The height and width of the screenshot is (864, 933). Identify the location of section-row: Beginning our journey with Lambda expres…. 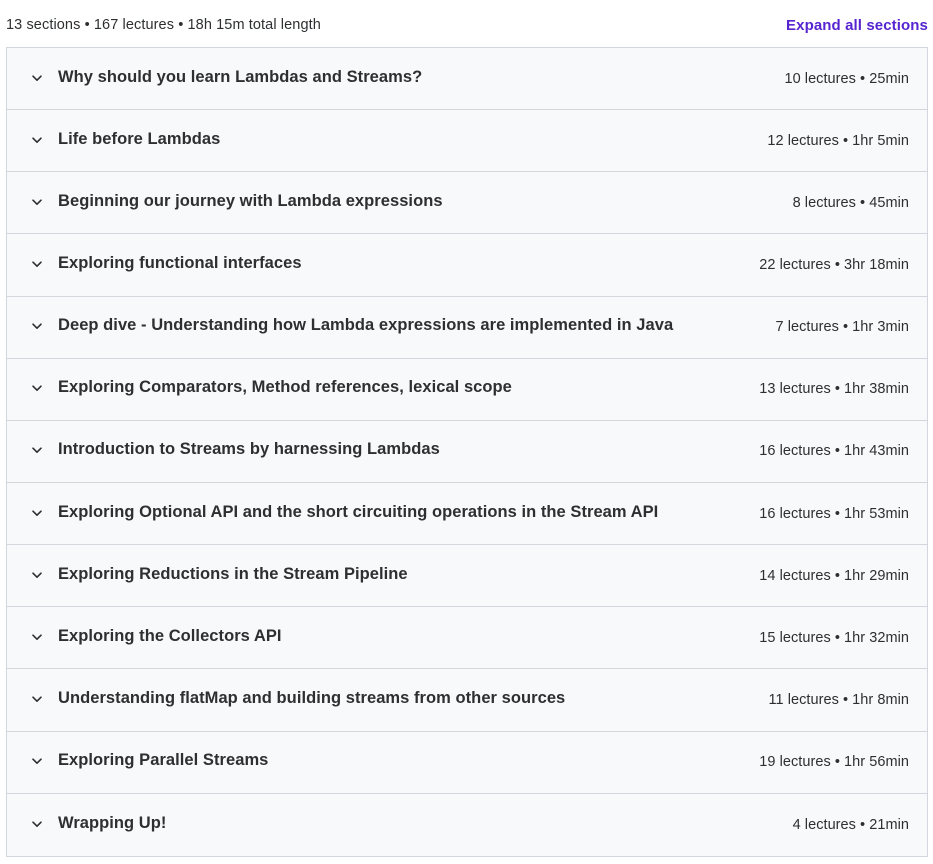
(467, 203).